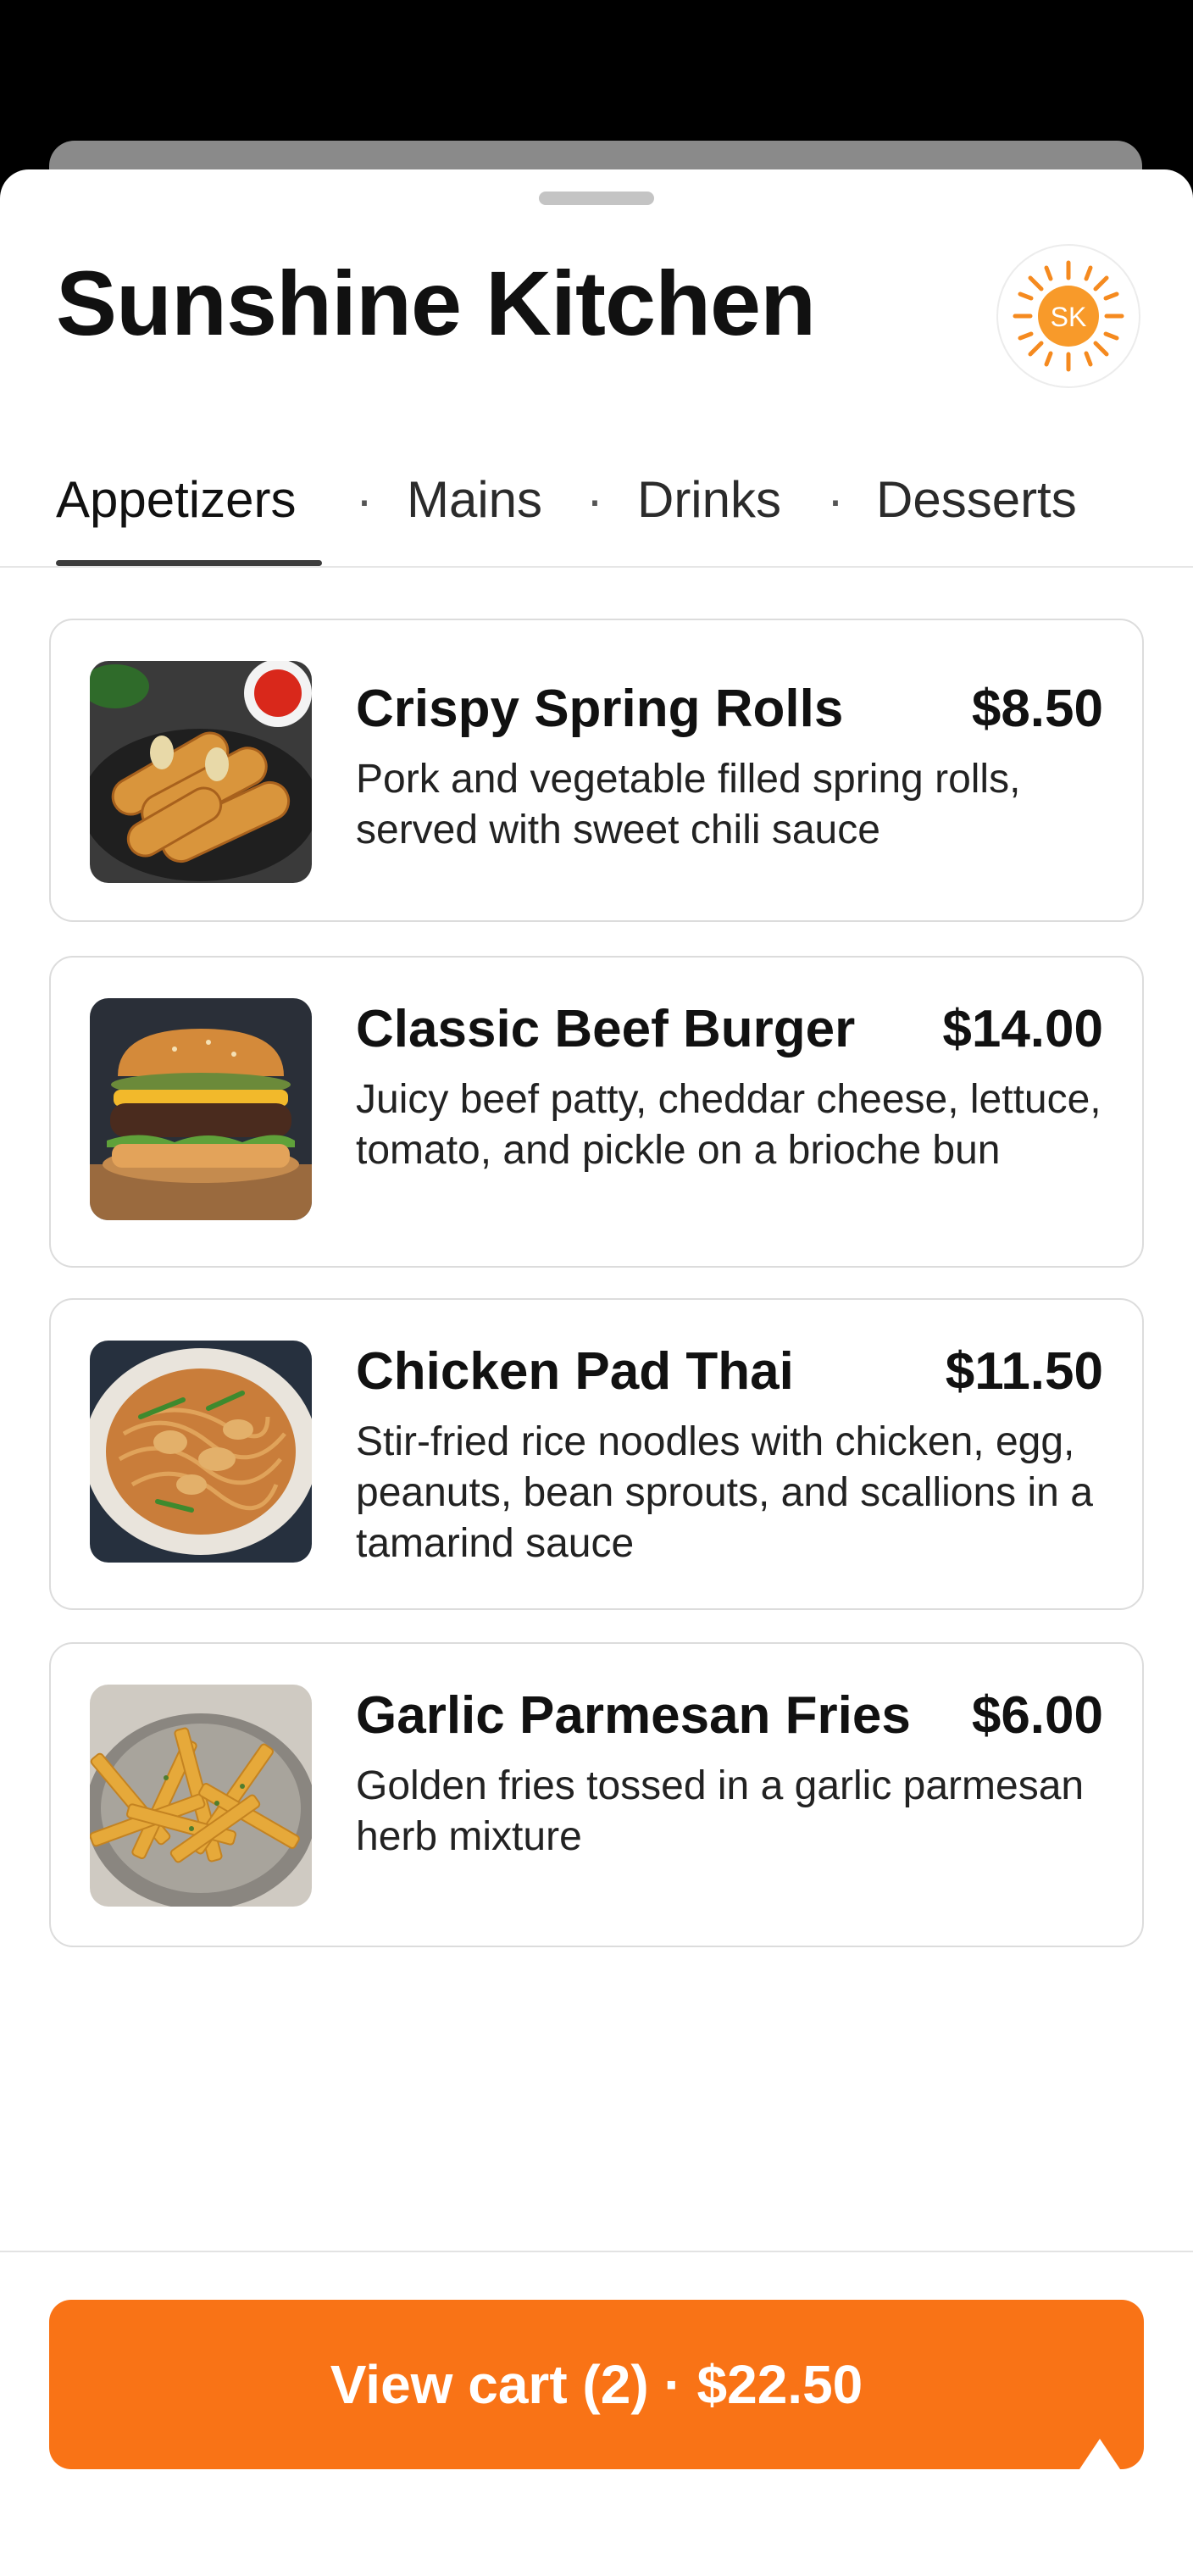  I want to click on fries-photo, so click(201, 1796).